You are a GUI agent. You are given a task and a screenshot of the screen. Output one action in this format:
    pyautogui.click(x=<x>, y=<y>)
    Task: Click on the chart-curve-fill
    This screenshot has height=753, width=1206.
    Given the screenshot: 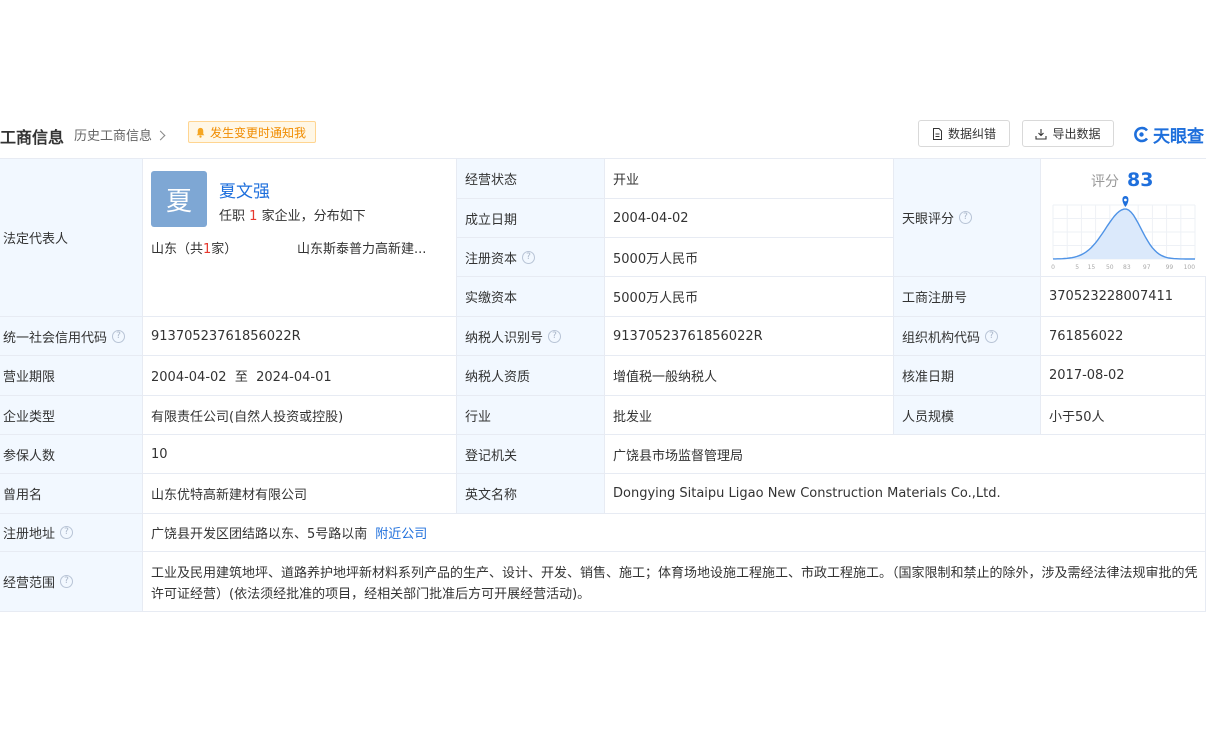 What is the action you would take?
    pyautogui.click(x=1124, y=234)
    